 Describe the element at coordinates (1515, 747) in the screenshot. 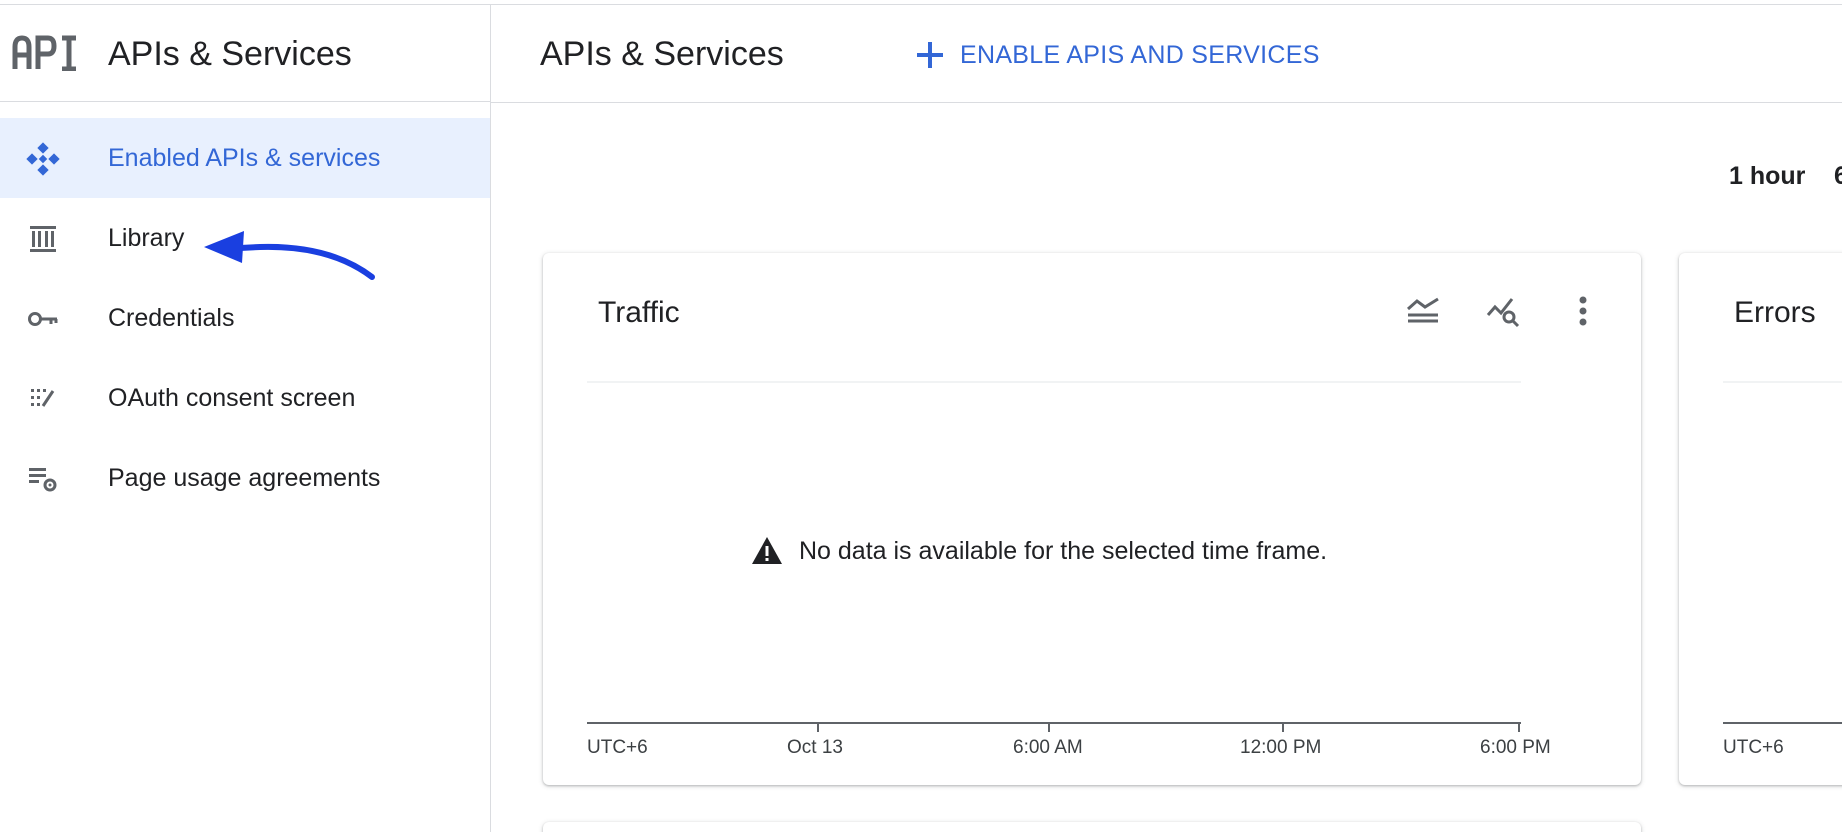

I see `x-axis-label: 6:00 PM` at that location.